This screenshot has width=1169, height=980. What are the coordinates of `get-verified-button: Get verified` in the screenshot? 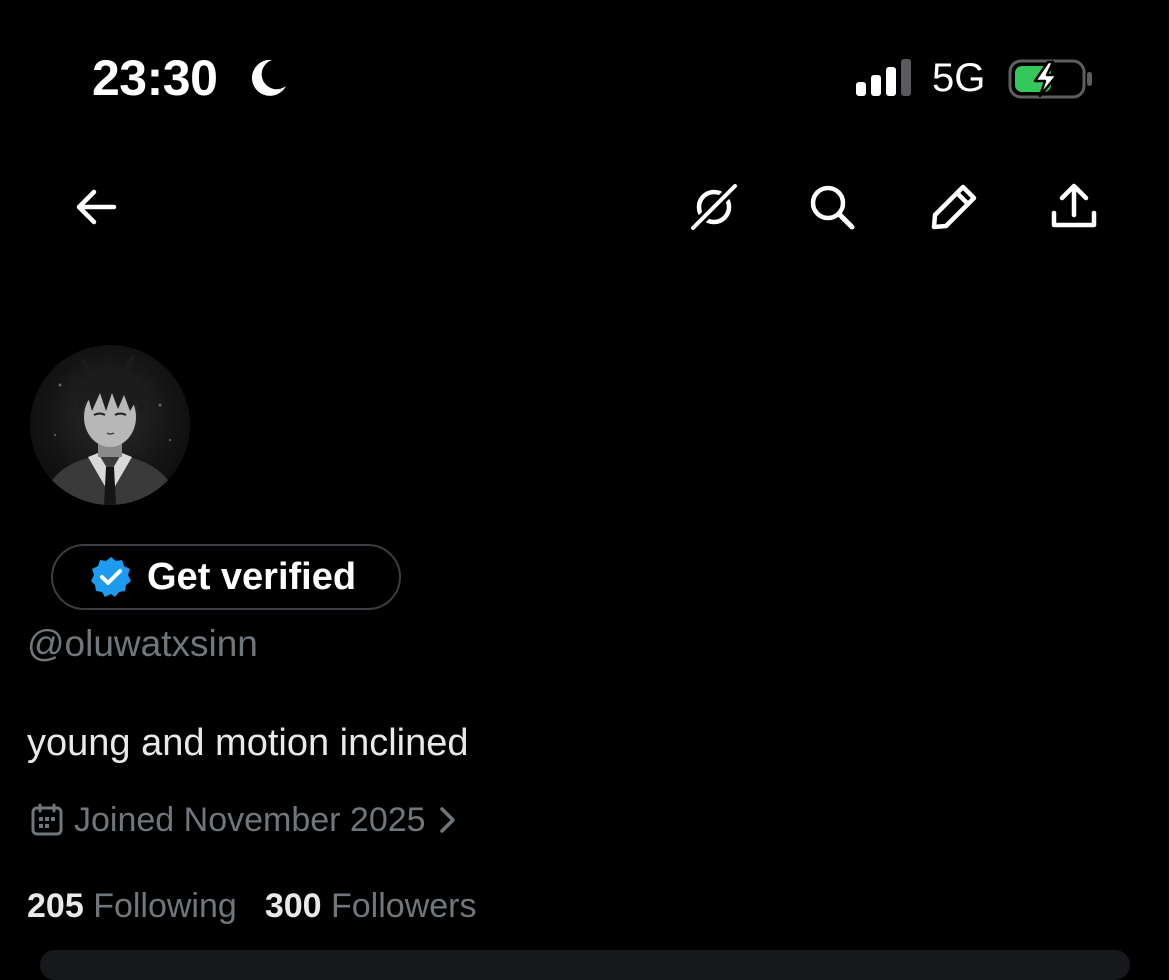 It's located at (226, 577).